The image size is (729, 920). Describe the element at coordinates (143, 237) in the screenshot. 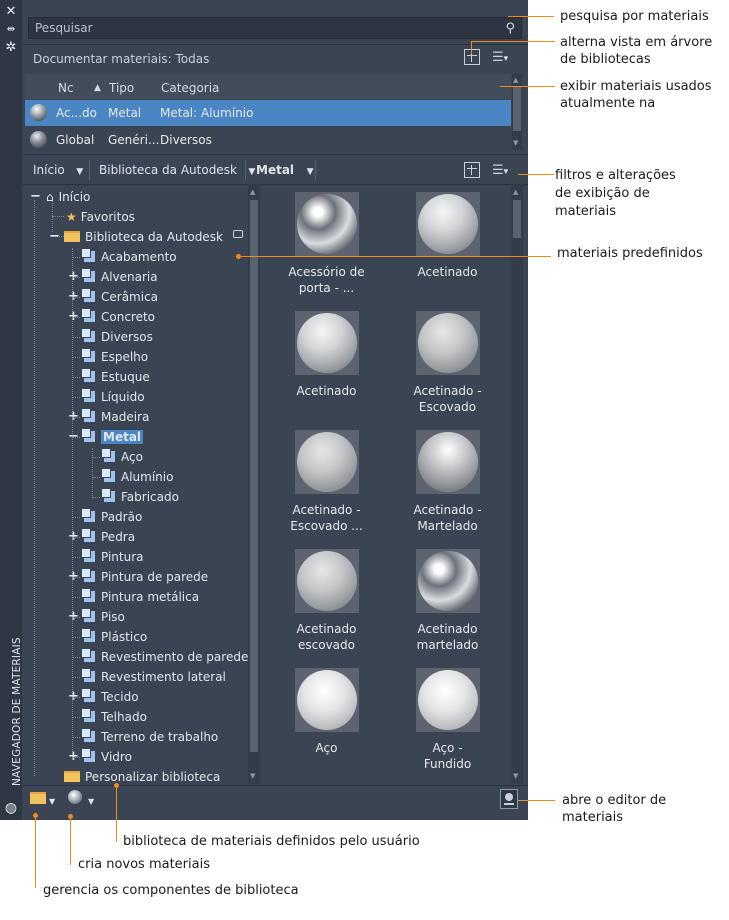

I see `tree-autodesk-library: Biblioteca da Autodesk` at that location.